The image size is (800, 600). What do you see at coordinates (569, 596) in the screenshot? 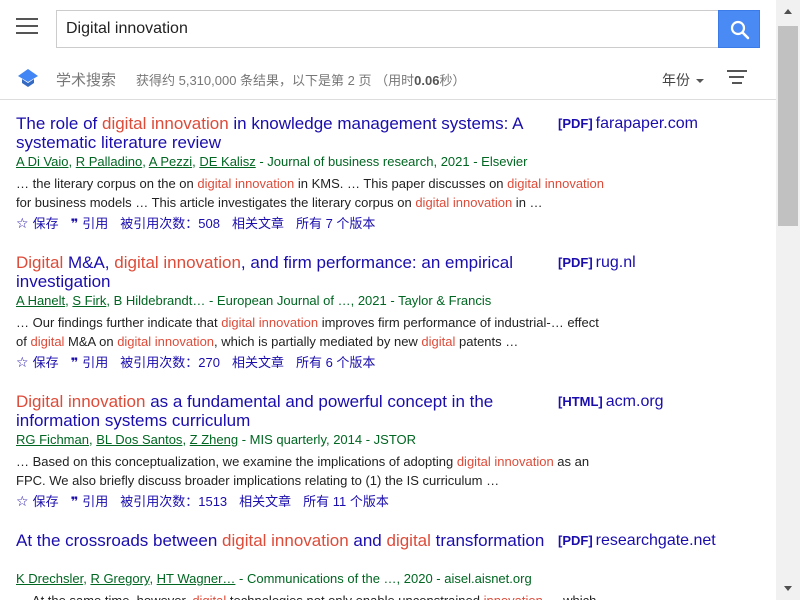
I see `snippet-text: … which` at bounding box center [569, 596].